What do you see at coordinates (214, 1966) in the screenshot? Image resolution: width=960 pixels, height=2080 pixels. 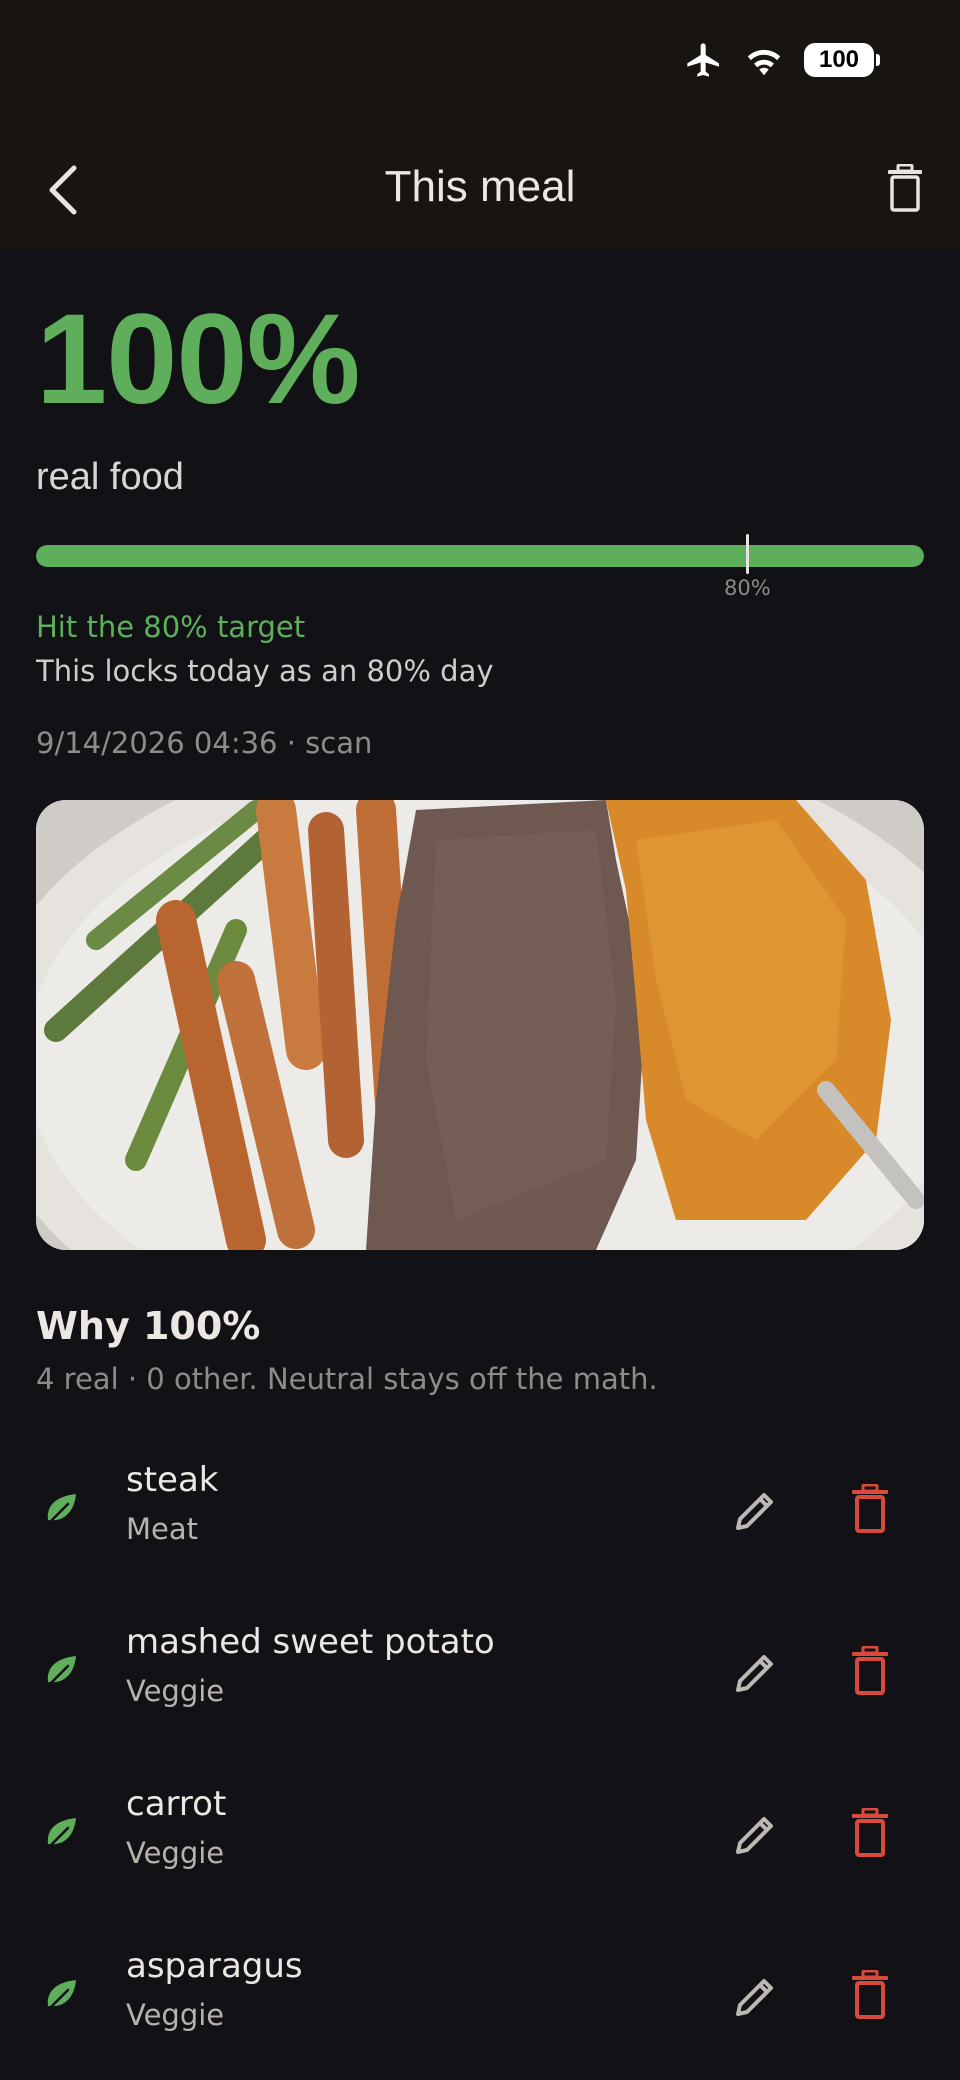 I see `food-item-name: asparagus` at bounding box center [214, 1966].